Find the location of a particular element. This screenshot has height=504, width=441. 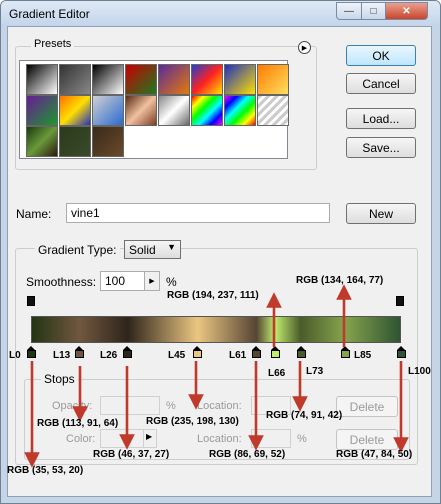

close-icon: ✕ is located at coordinates (406, 11).